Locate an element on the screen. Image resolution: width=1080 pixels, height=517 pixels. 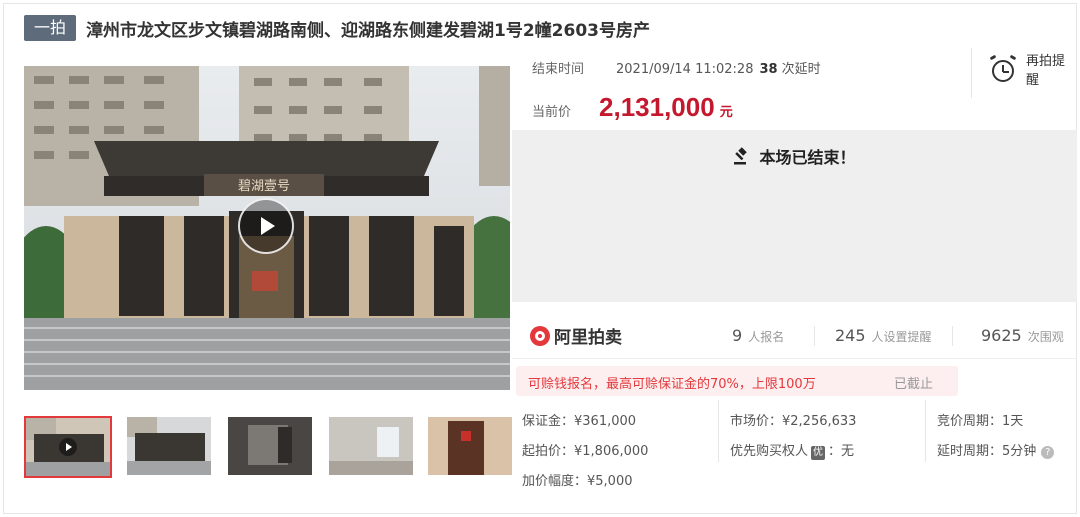
reminder-unit: 人设置提醒 is located at coordinates (901, 337).